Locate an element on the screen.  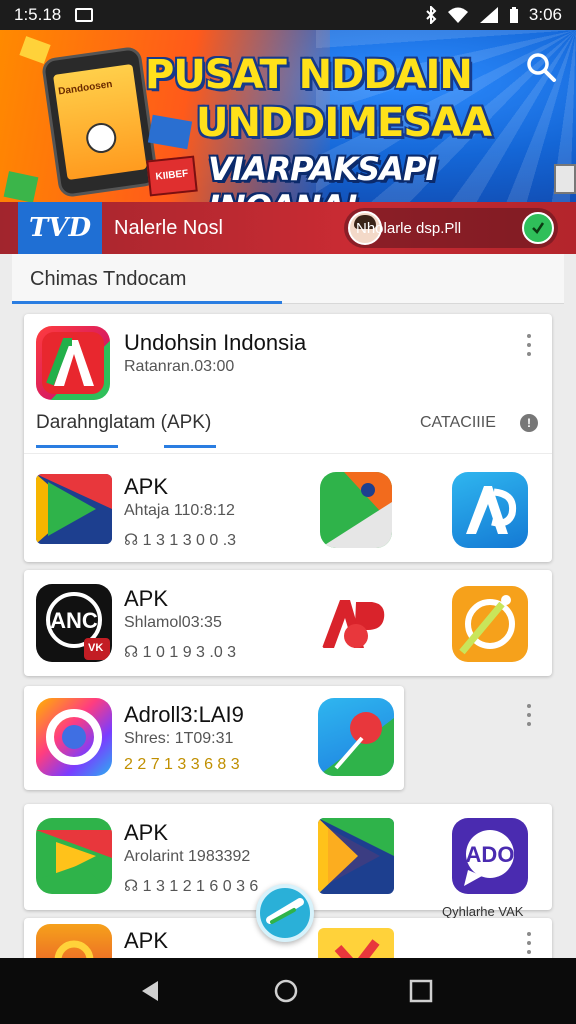
battery-icon is located at coordinates (513, 15).